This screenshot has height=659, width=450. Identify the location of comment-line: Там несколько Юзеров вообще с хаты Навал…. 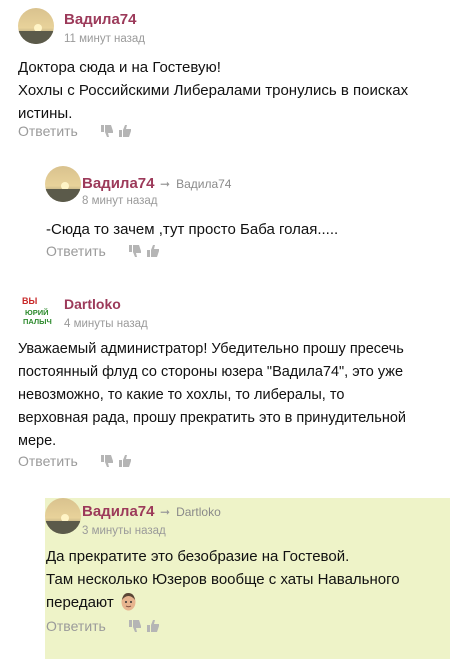
(223, 579).